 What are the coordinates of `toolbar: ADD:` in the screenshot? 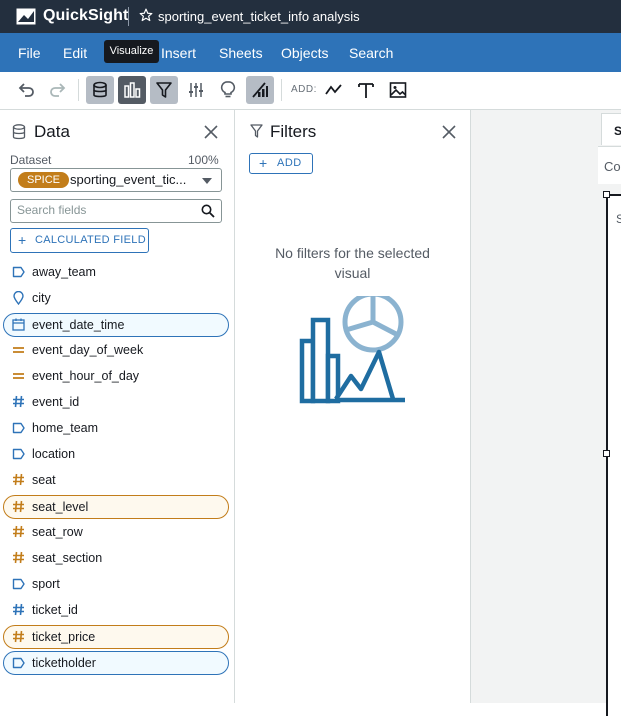 It's located at (310, 91).